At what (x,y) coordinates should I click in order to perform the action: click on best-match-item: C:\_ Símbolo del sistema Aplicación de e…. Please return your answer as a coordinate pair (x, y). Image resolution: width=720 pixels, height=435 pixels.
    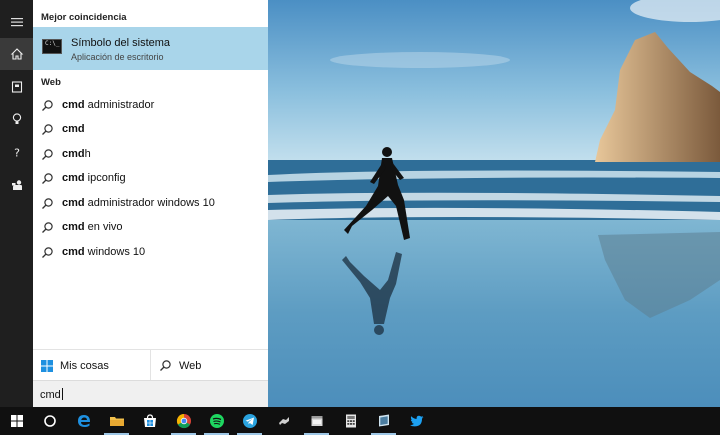
    Looking at the image, I should click on (150, 48).